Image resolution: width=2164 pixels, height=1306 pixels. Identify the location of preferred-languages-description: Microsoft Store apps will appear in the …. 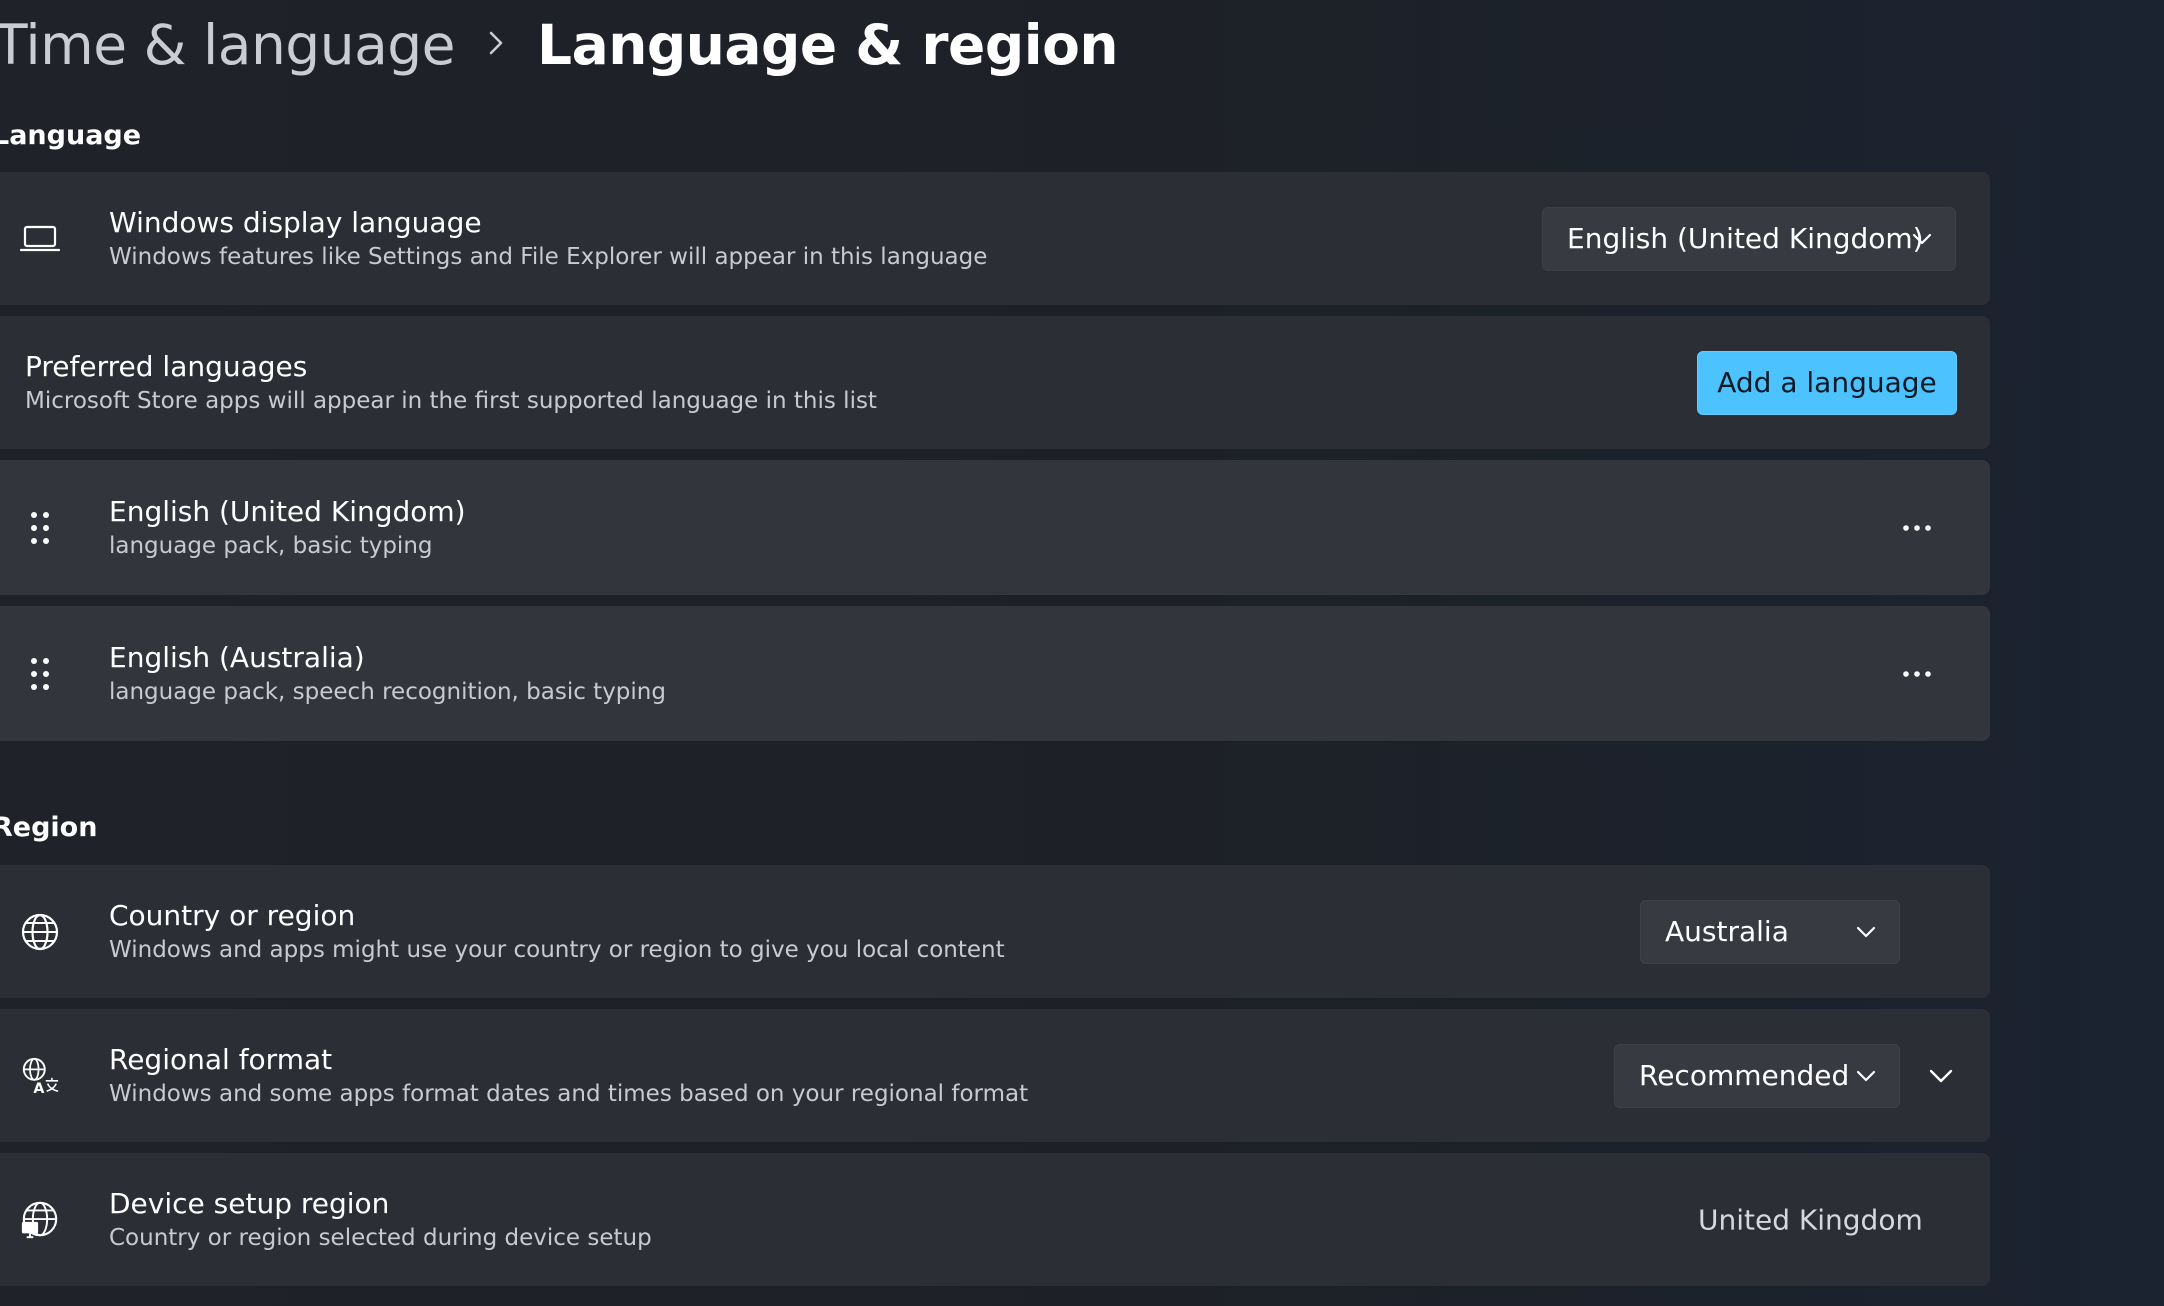
(451, 400).